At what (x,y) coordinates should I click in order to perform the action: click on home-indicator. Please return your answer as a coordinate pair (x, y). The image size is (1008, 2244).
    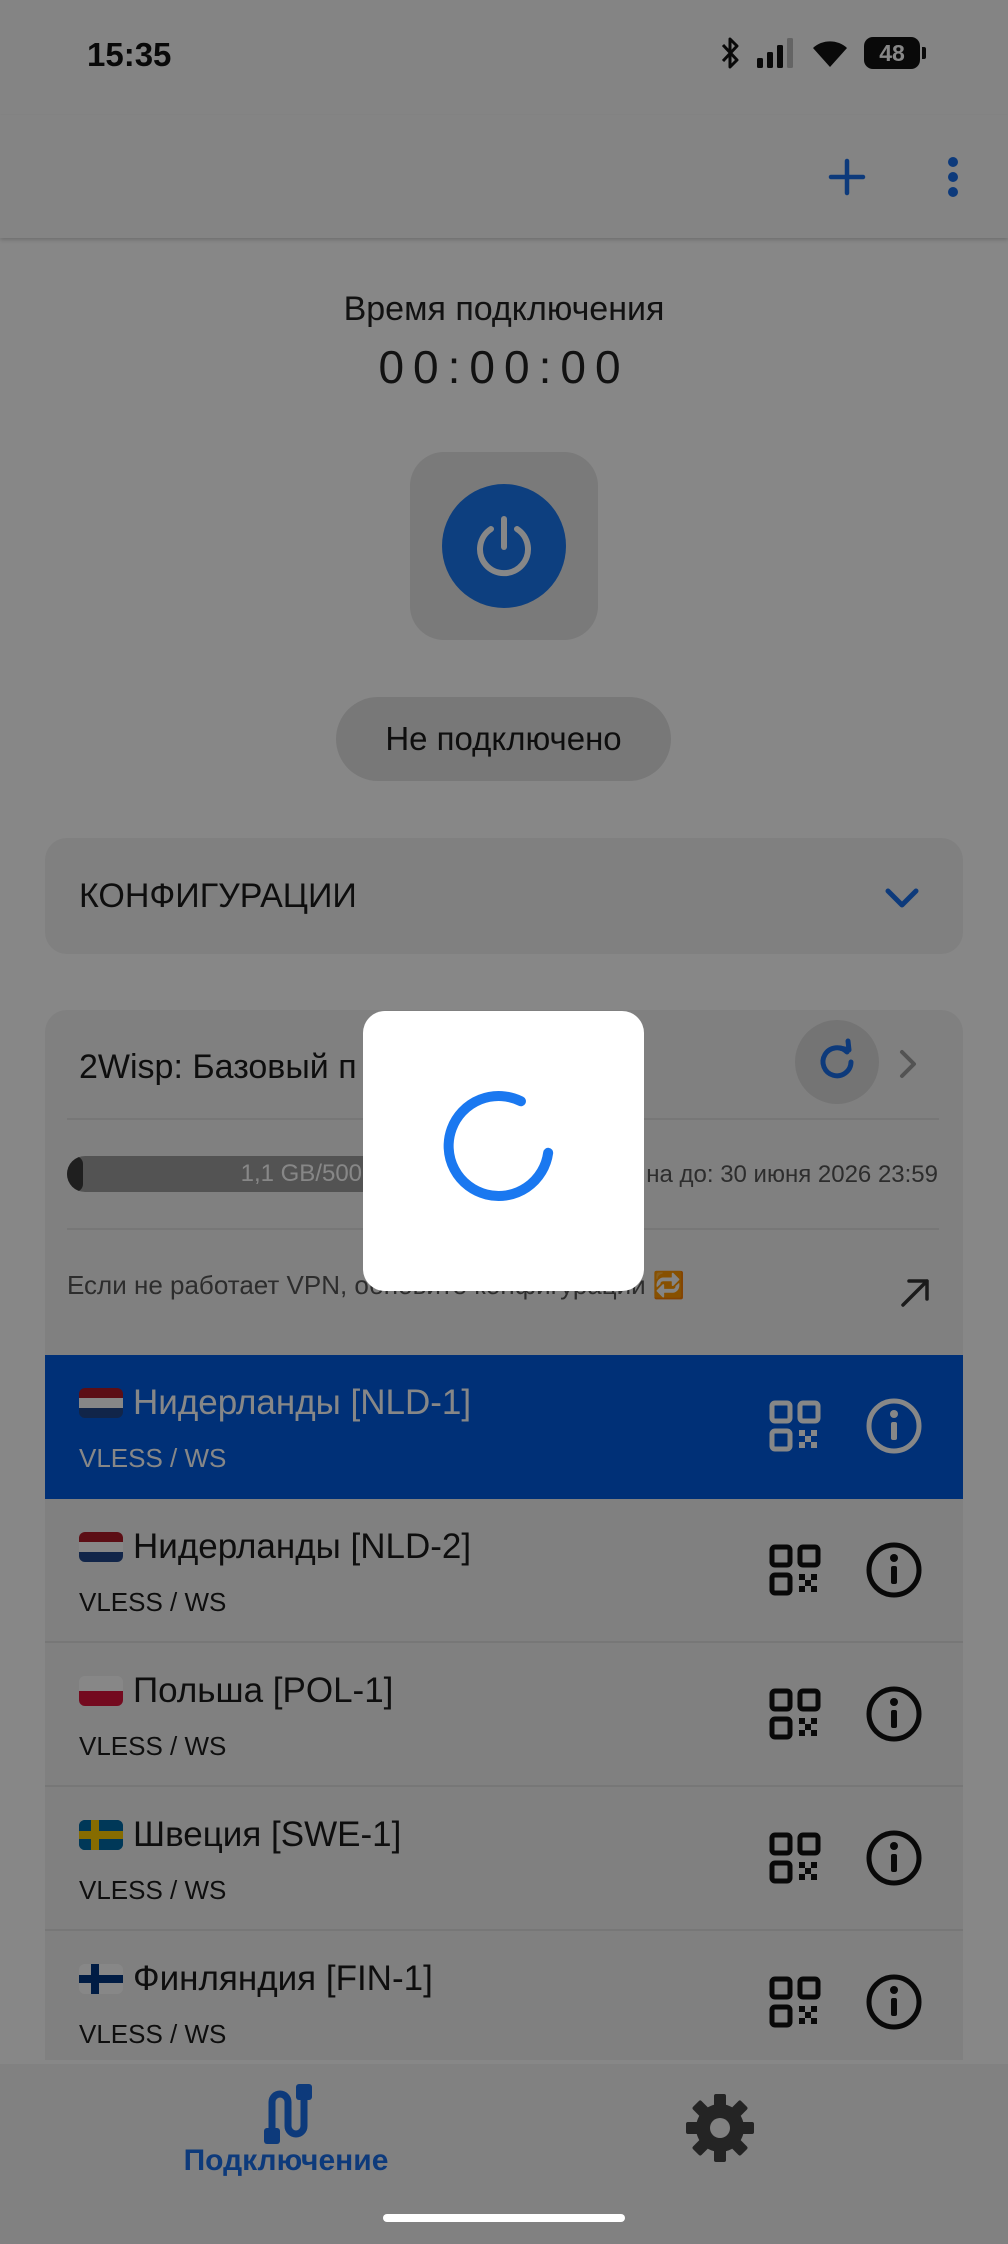
    Looking at the image, I should click on (504, 2218).